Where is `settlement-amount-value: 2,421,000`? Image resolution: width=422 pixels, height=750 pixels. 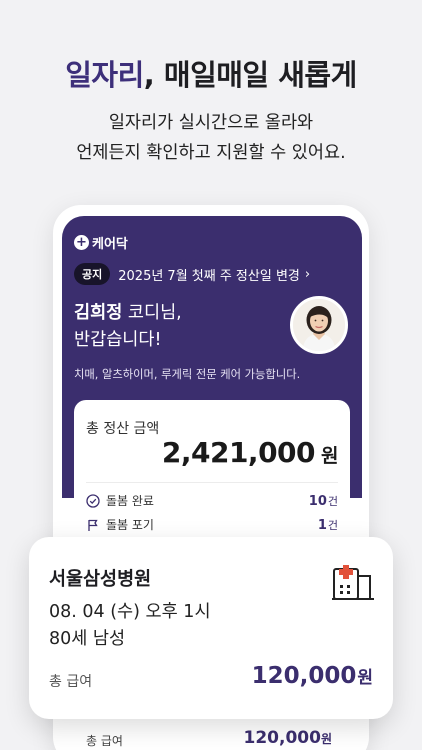 settlement-amount-value: 2,421,000 is located at coordinates (238, 452).